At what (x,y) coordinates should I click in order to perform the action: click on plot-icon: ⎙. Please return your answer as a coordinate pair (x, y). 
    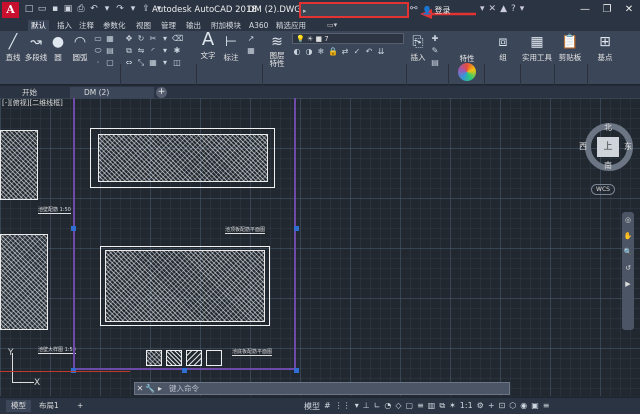
    Looking at the image, I should click on (81, 9).